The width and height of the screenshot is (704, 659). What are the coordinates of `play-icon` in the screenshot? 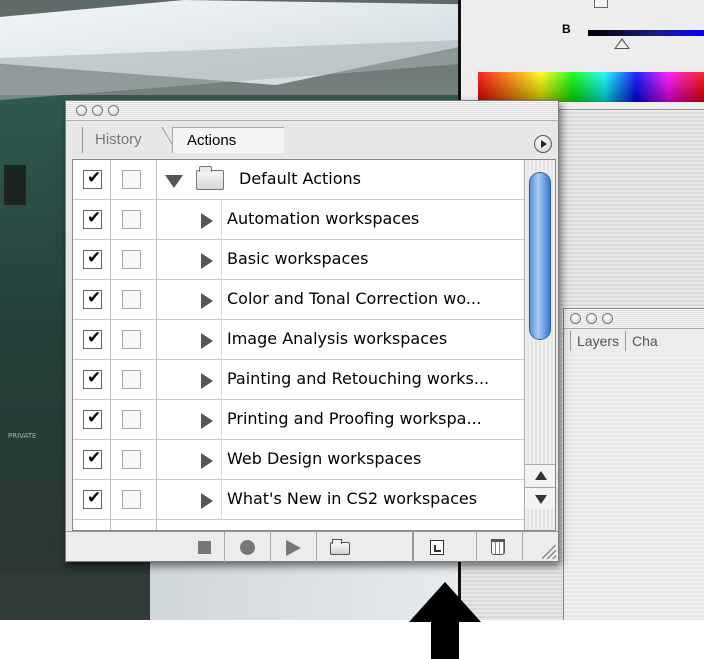 It's located at (293, 548).